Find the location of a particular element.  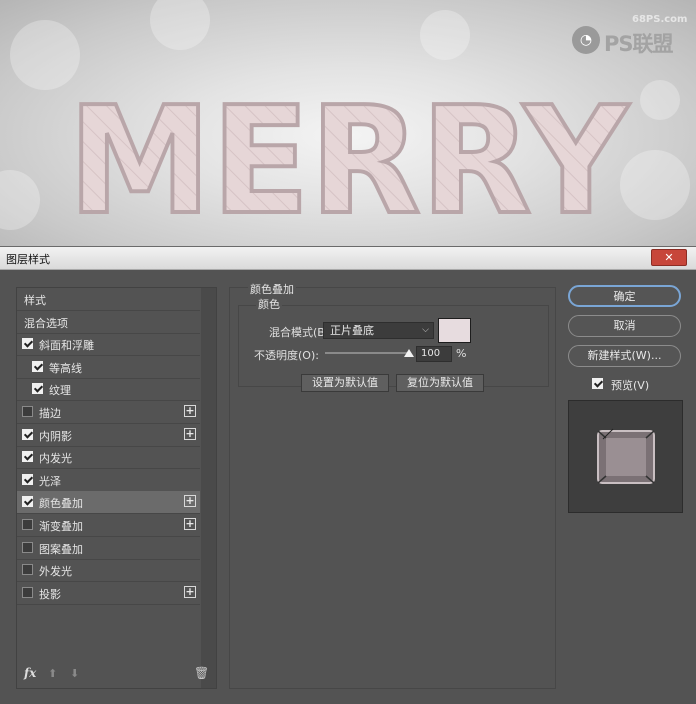

style-item-7: 内发光 is located at coordinates (108, 458).